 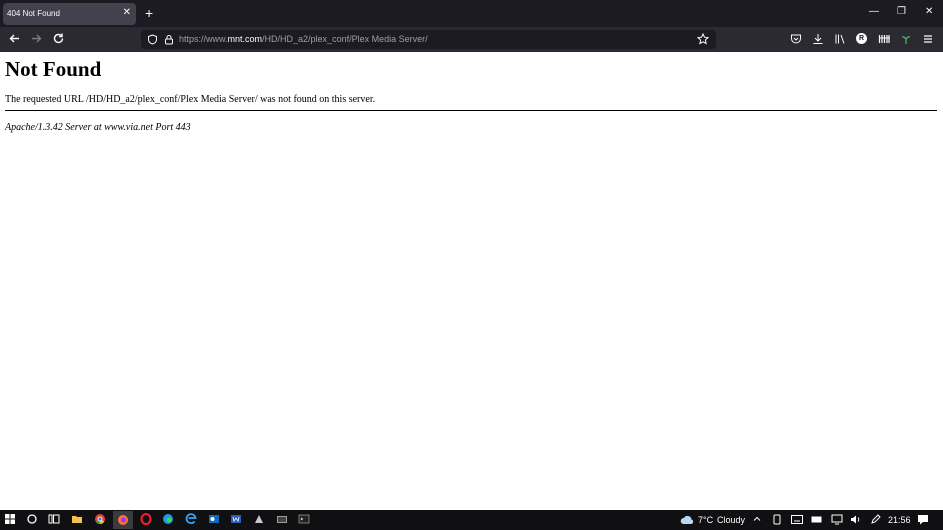 What do you see at coordinates (906, 39) in the screenshot?
I see `extension-plant-icon` at bounding box center [906, 39].